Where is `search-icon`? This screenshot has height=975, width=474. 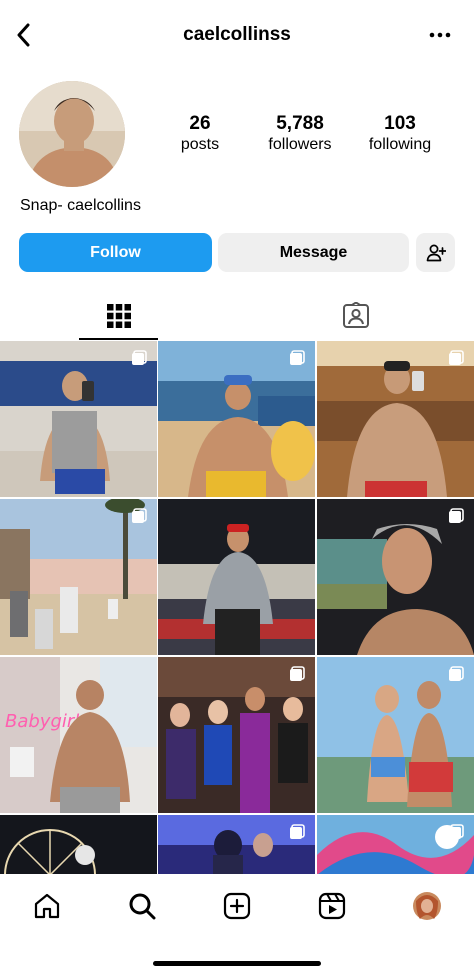 search-icon is located at coordinates (142, 906).